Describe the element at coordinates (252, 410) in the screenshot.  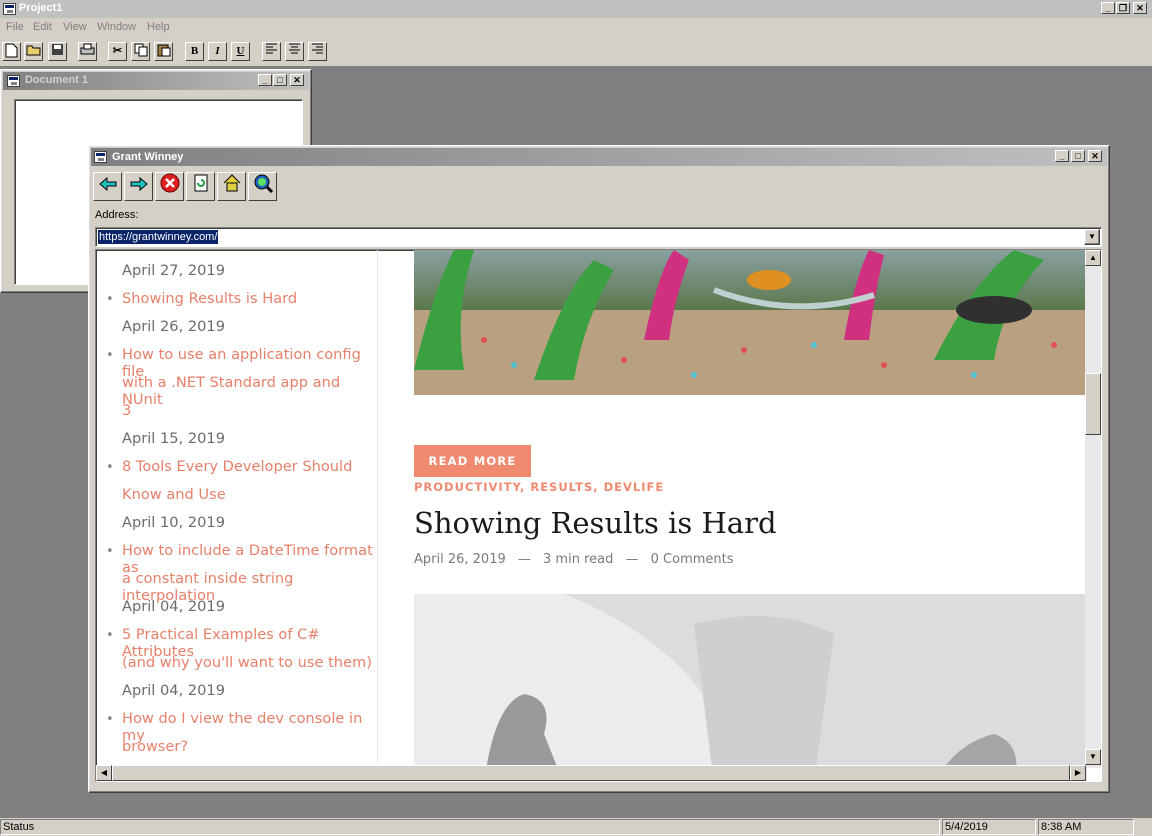
I see `post-link: 3` at that location.